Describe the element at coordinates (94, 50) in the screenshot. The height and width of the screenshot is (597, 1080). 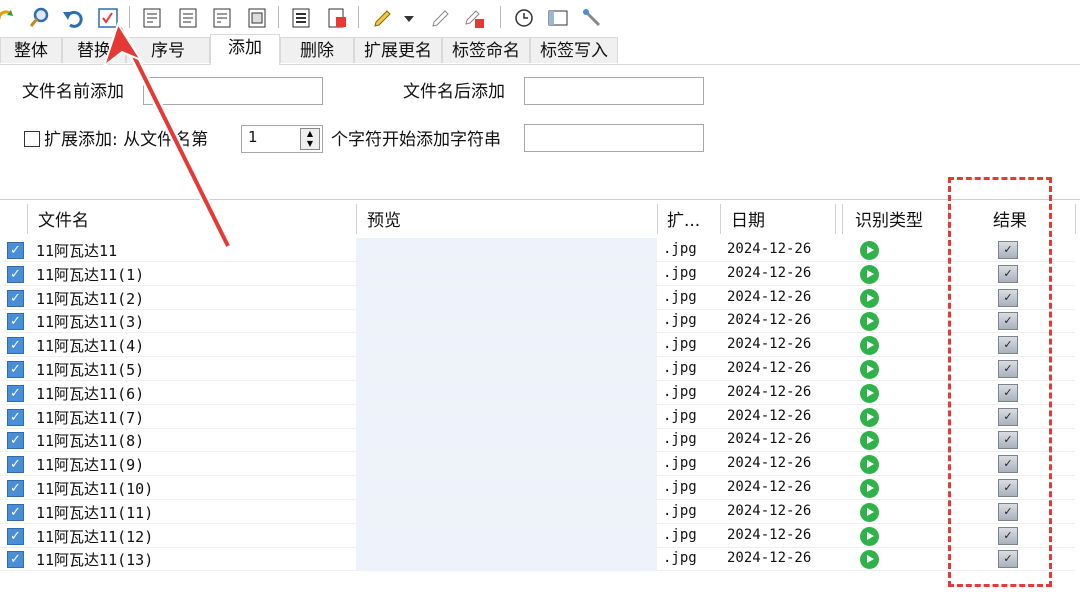
I see `tab-replace: 替换` at that location.